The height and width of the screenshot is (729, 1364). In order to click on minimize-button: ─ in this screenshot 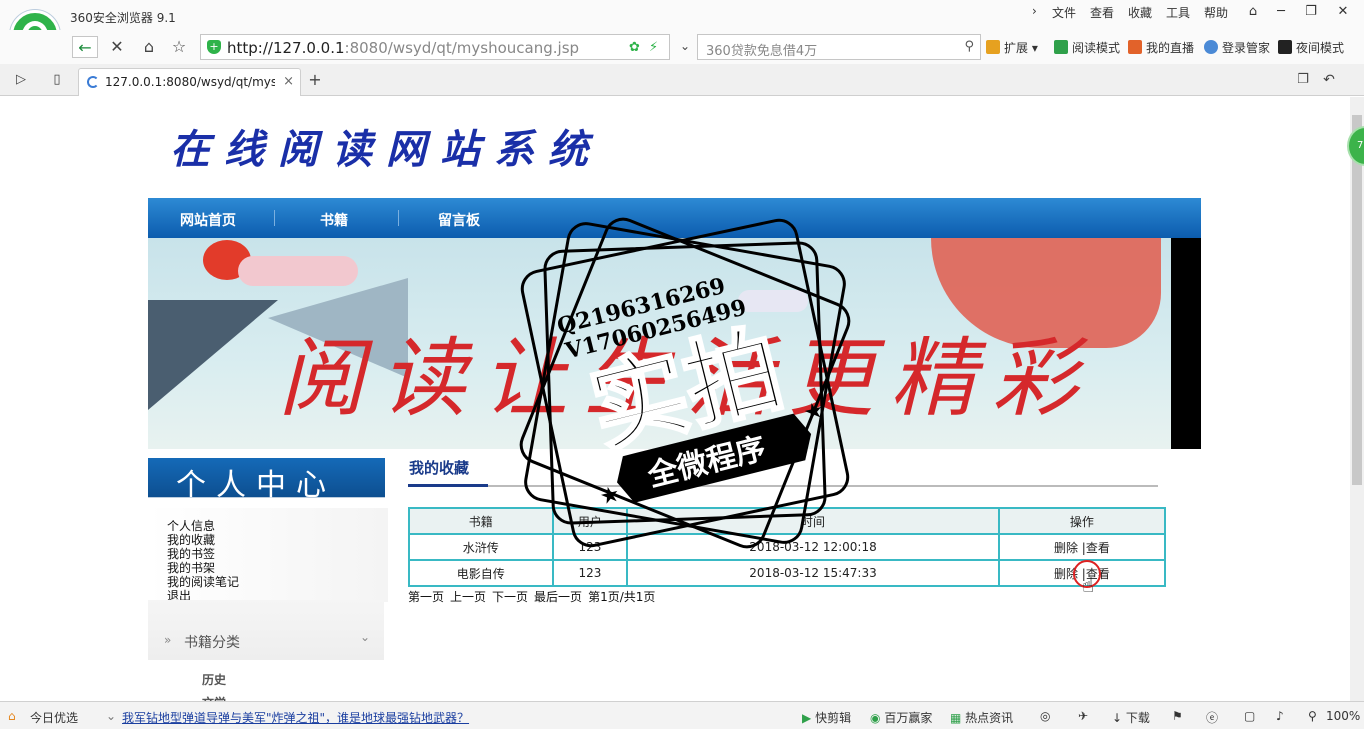, I will do `click(1281, 12)`.